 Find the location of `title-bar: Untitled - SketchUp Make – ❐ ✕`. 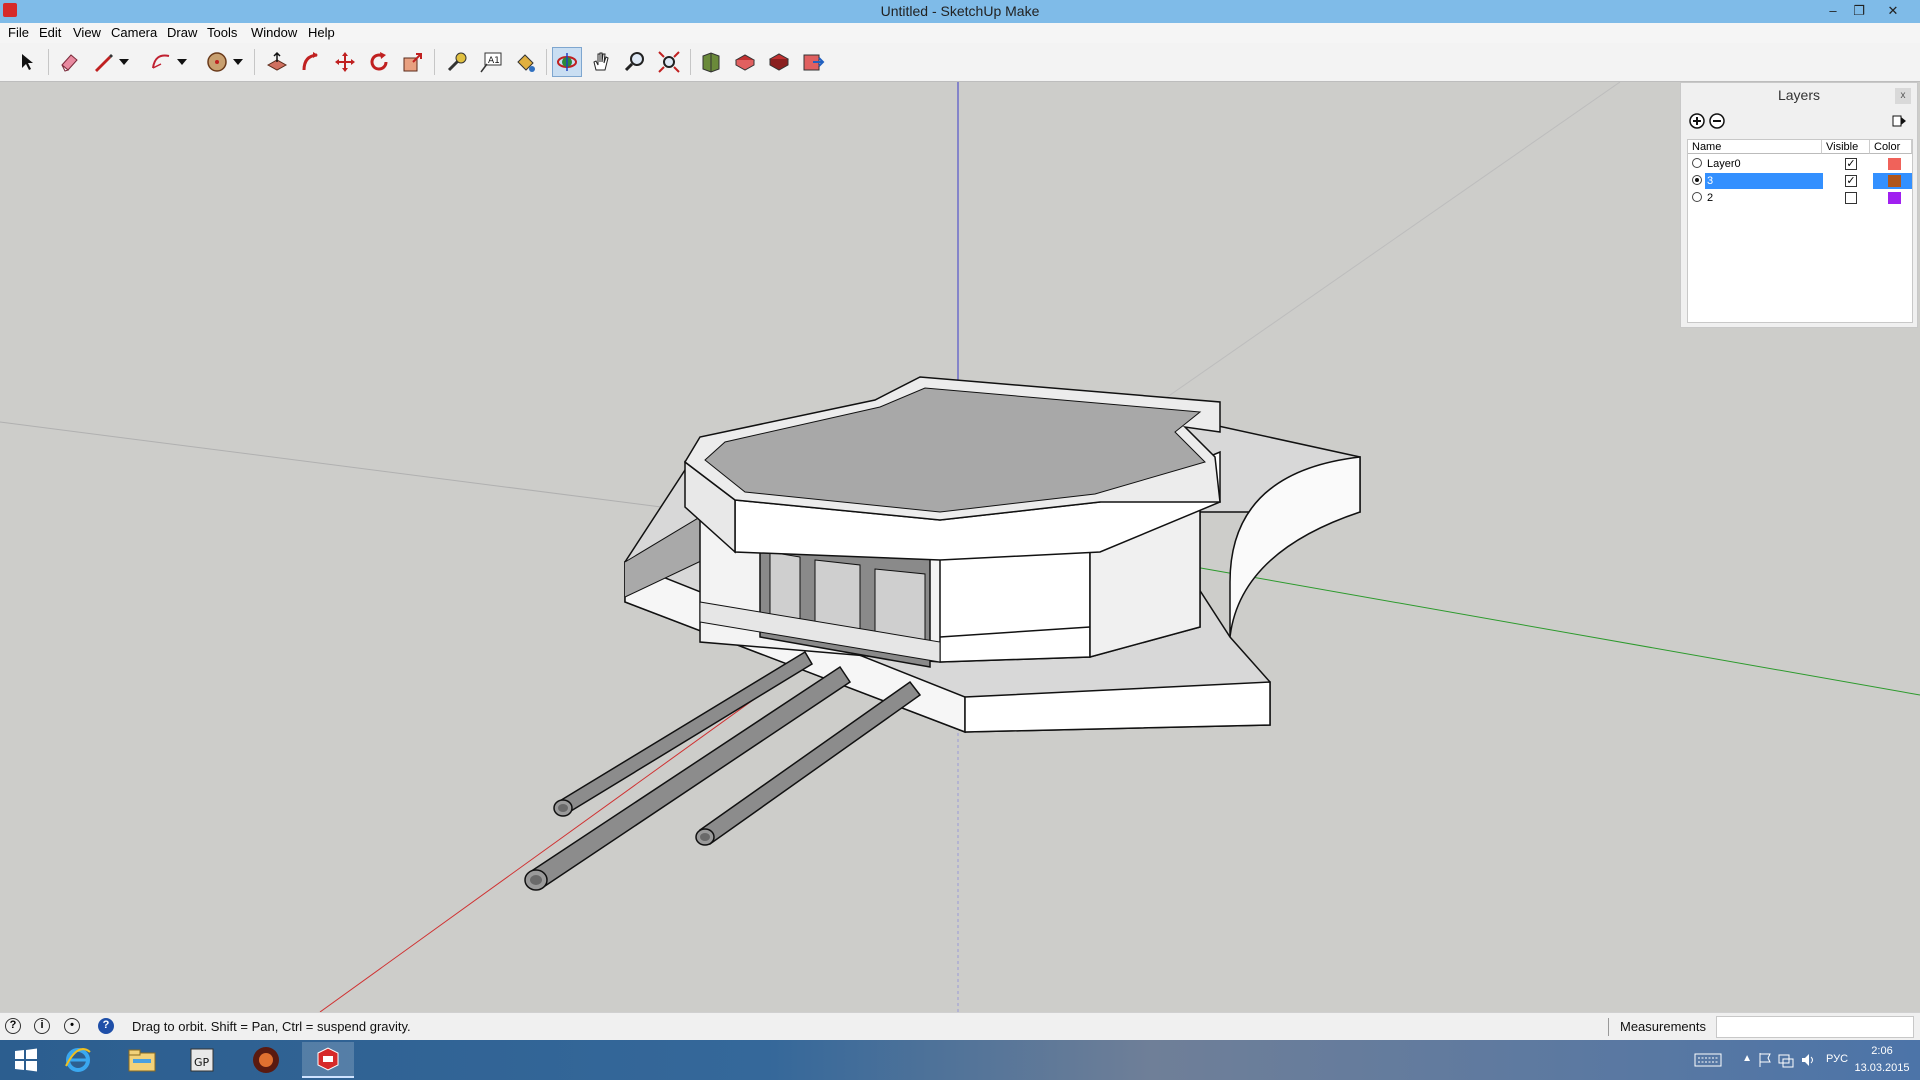

title-bar: Untitled - SketchUp Make – ❐ ✕ is located at coordinates (960, 11).